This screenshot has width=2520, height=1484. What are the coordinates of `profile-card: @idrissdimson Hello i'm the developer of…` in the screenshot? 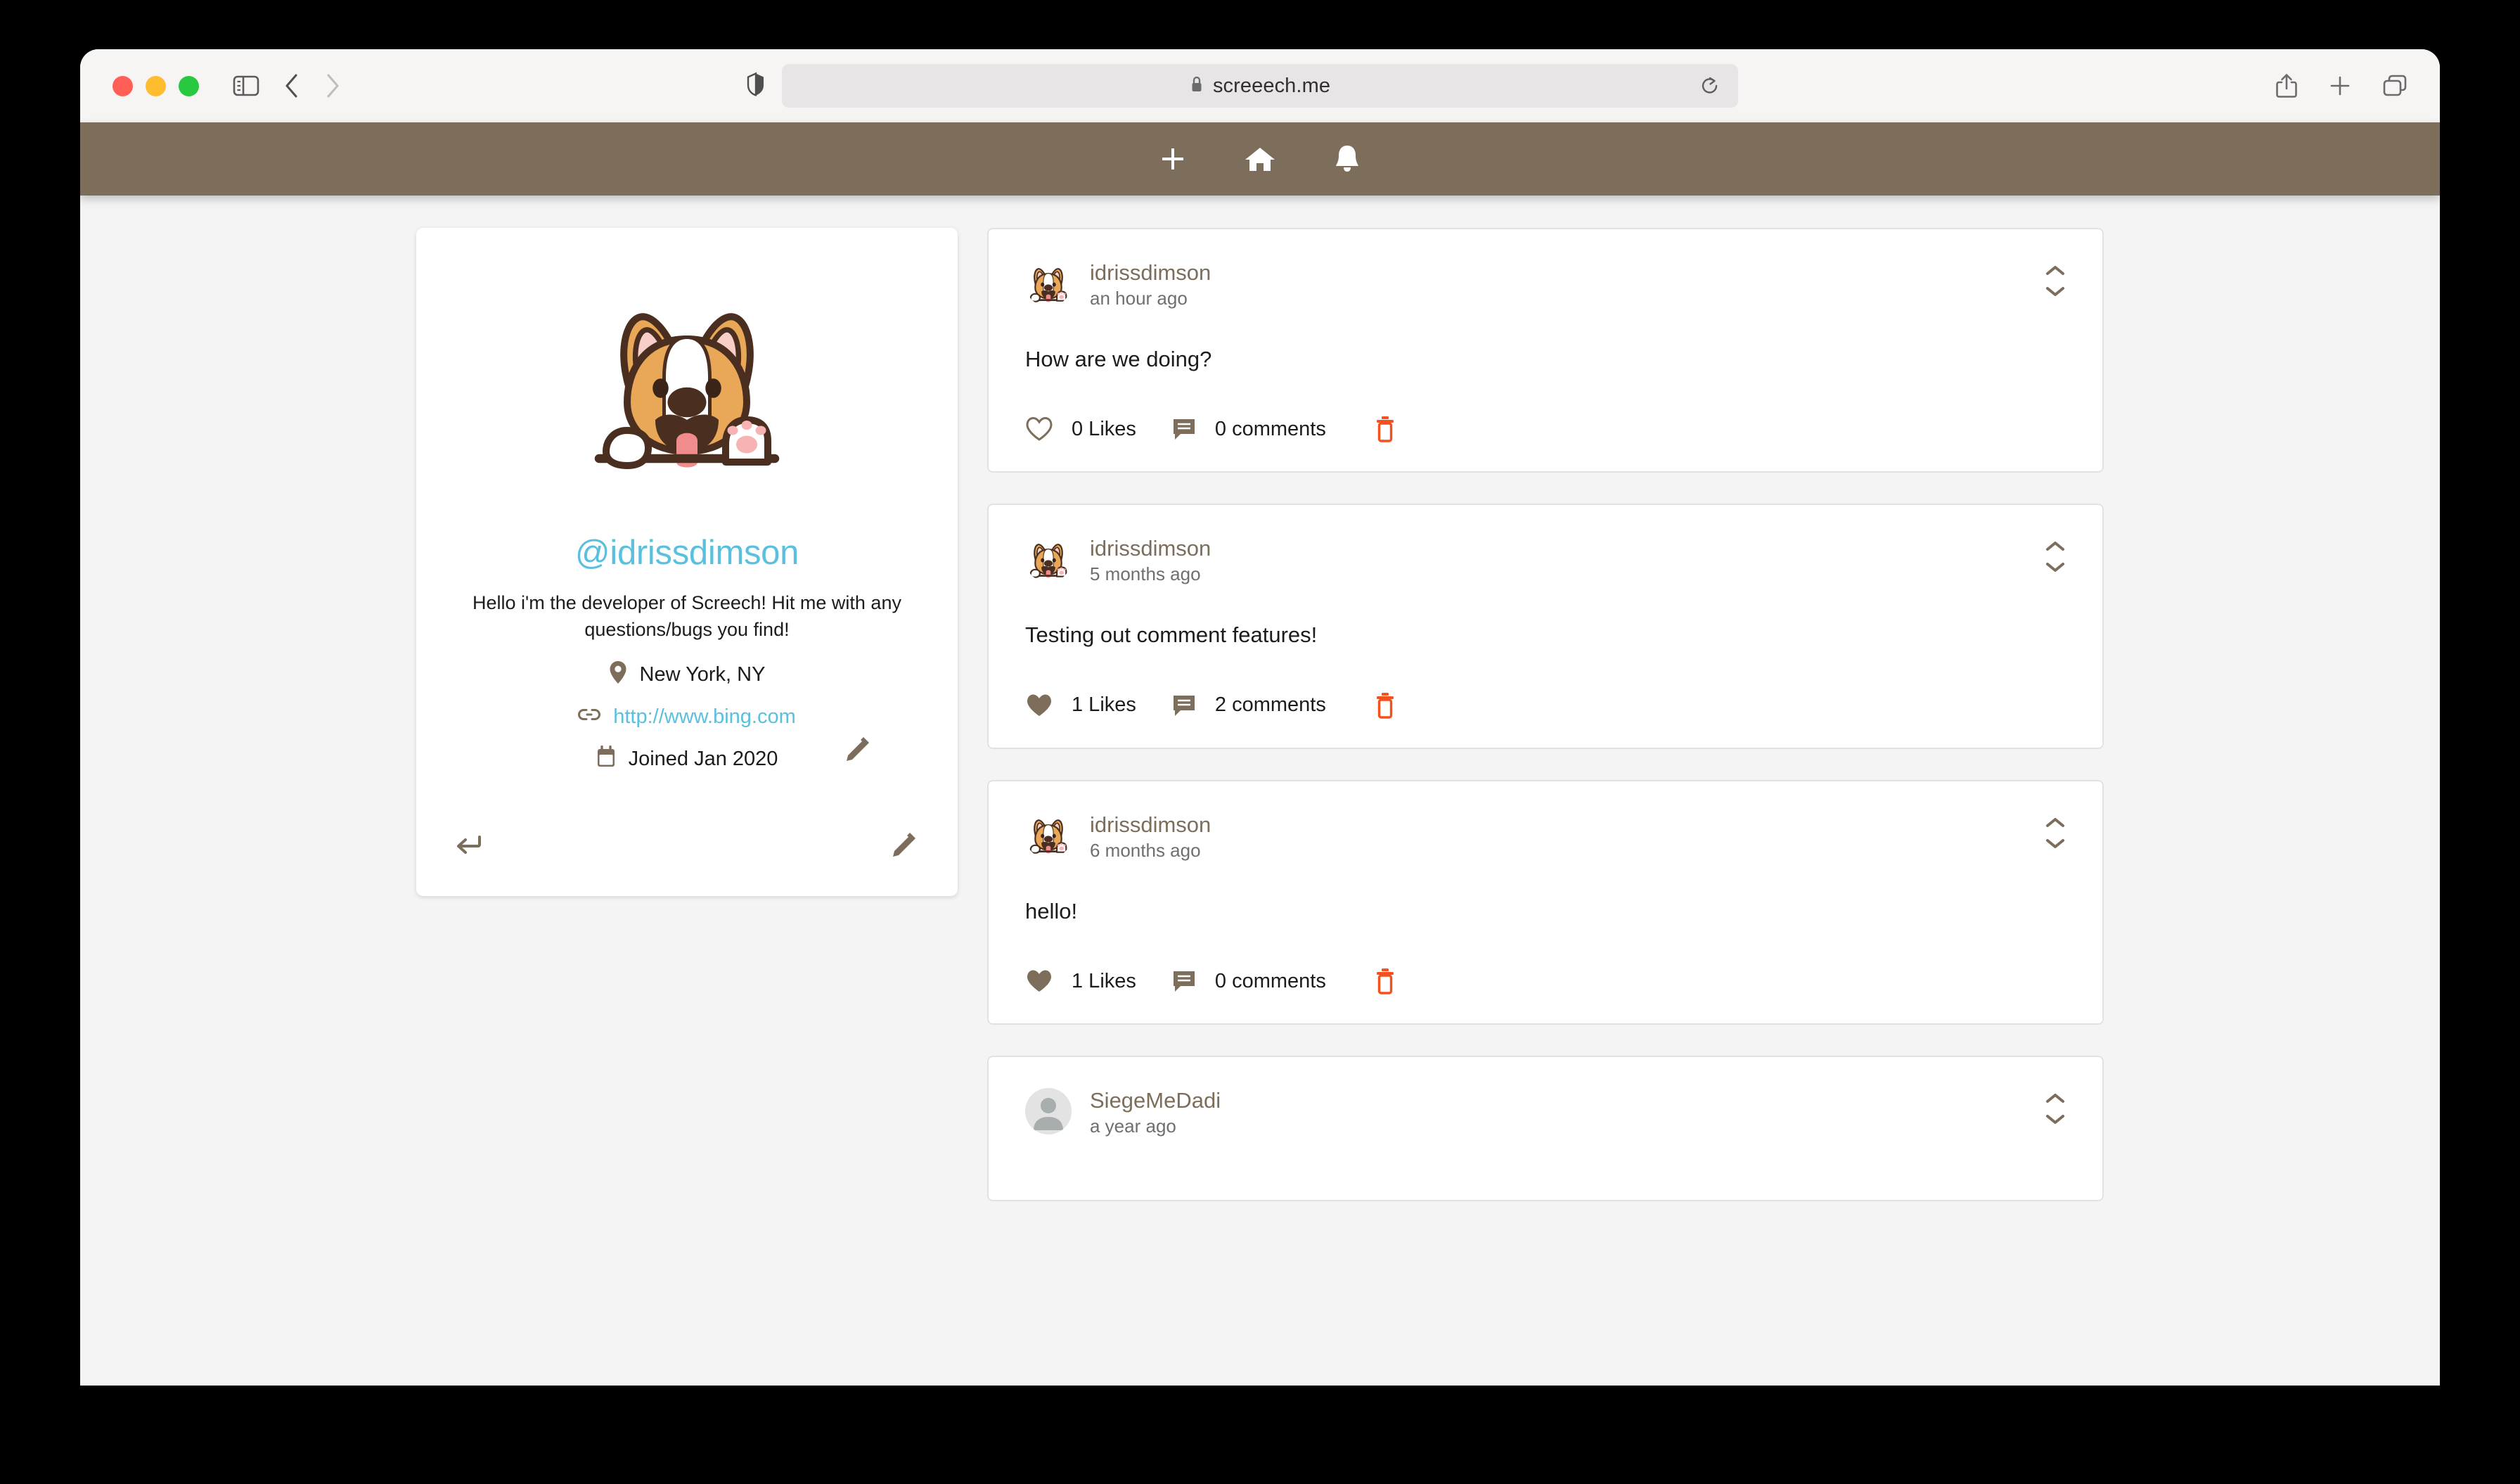 It's located at (687, 562).